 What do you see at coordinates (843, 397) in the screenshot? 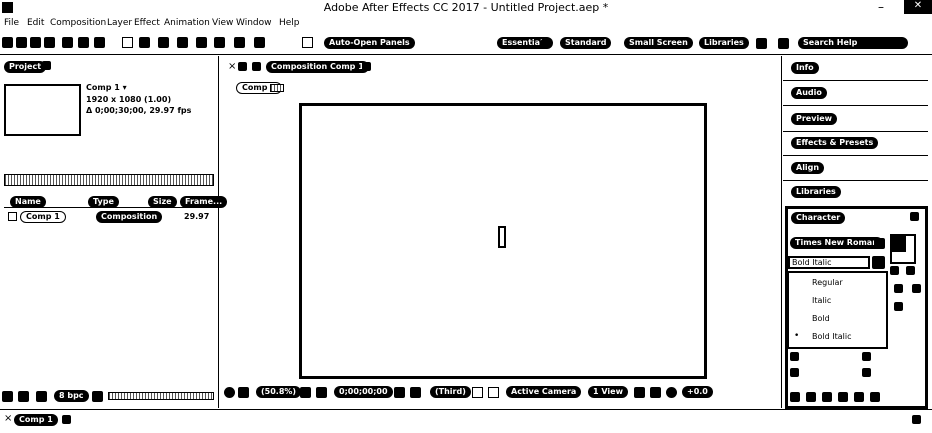
I see `small-caps-button` at bounding box center [843, 397].